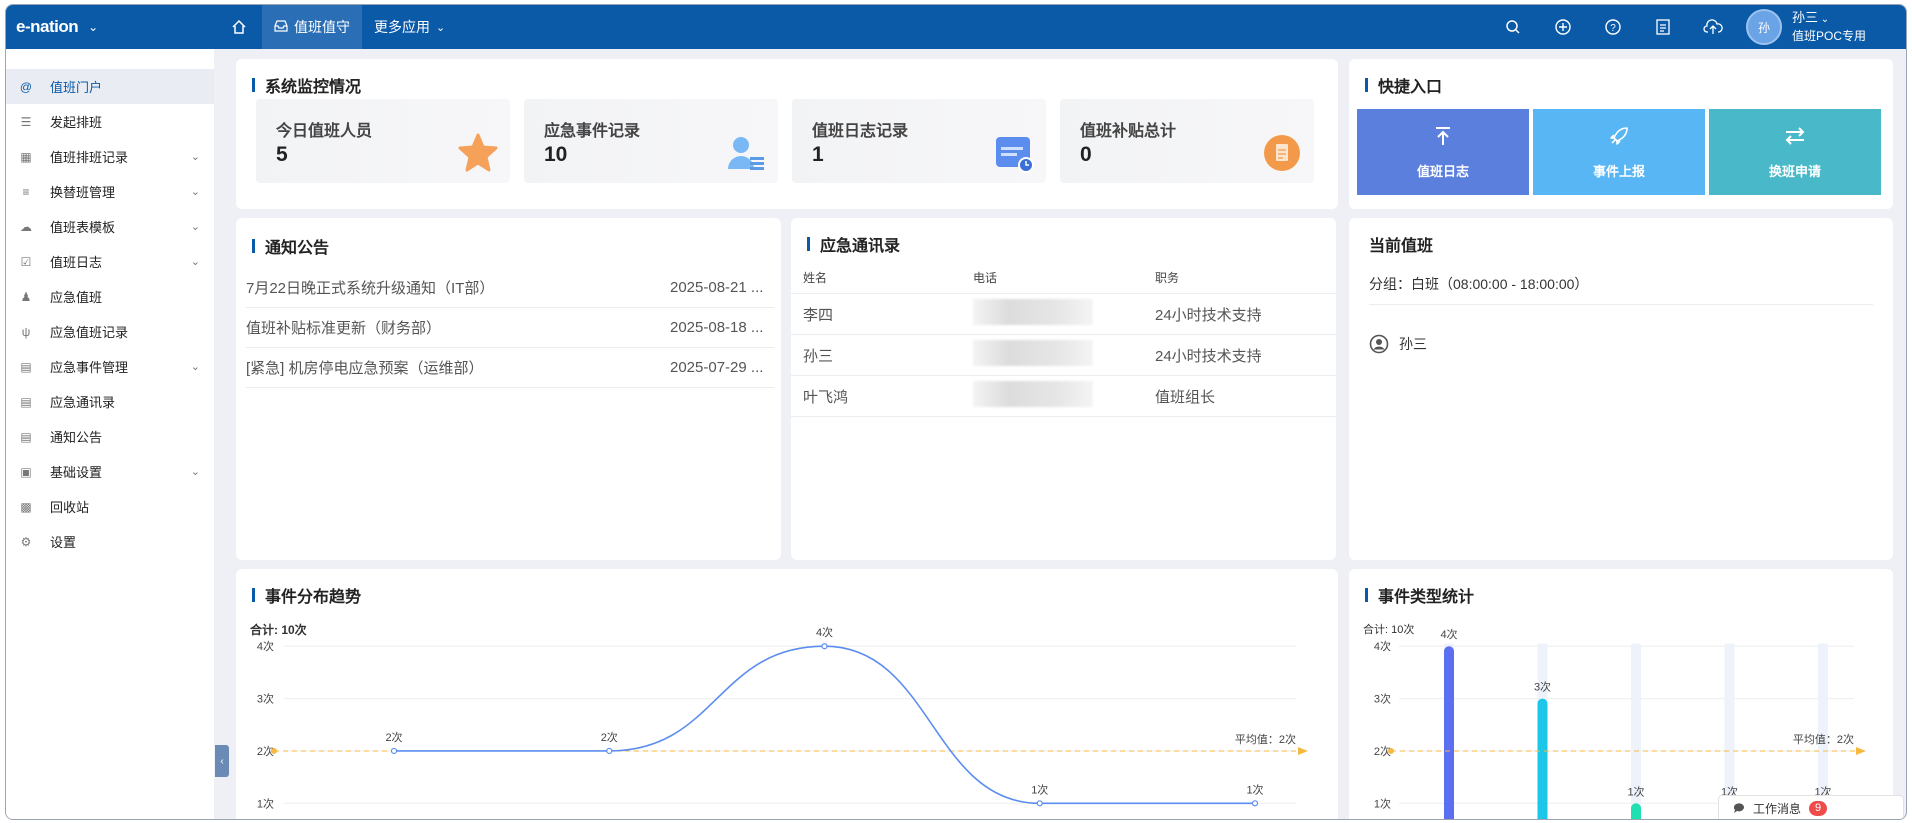 Image resolution: width=1912 pixels, height=823 pixels. I want to click on sidebar-item-label: 回收站, so click(70, 507).